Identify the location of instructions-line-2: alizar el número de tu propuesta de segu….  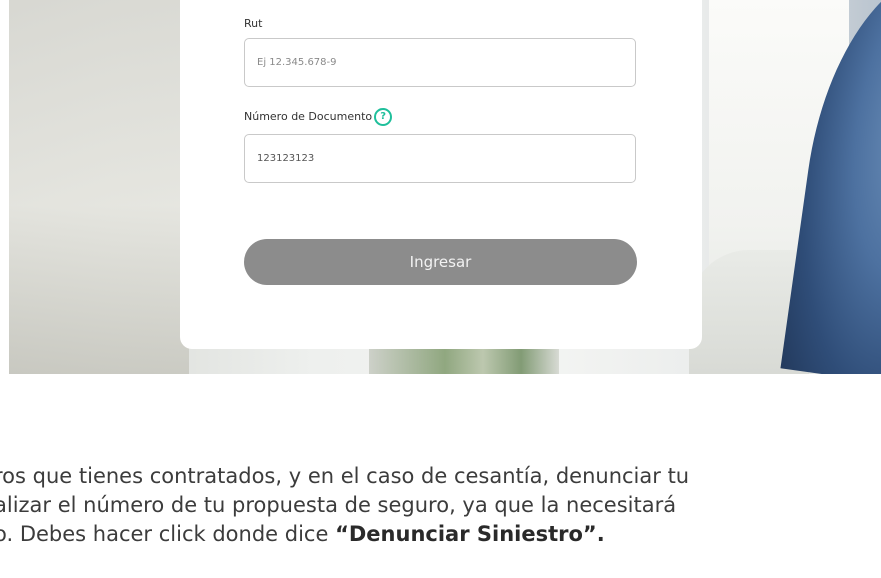
(338, 505).